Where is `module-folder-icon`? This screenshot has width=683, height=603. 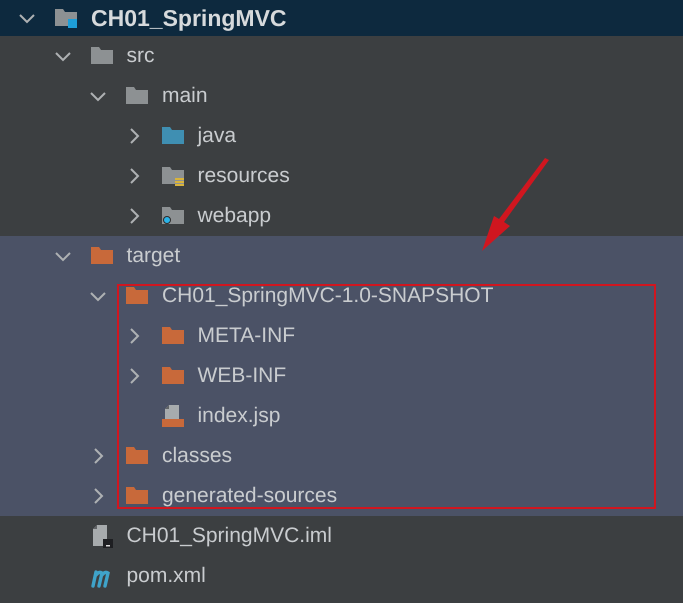
module-folder-icon is located at coordinates (66, 18).